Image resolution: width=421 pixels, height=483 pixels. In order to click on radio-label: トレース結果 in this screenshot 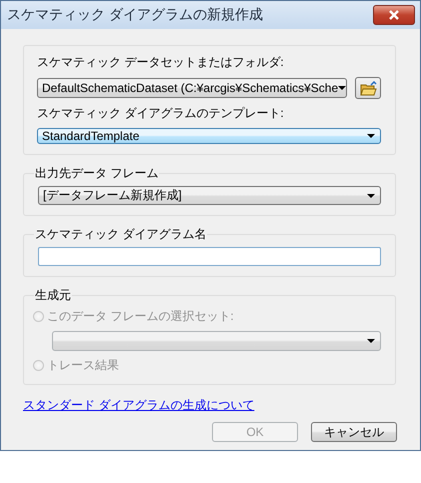, I will do `click(83, 365)`.